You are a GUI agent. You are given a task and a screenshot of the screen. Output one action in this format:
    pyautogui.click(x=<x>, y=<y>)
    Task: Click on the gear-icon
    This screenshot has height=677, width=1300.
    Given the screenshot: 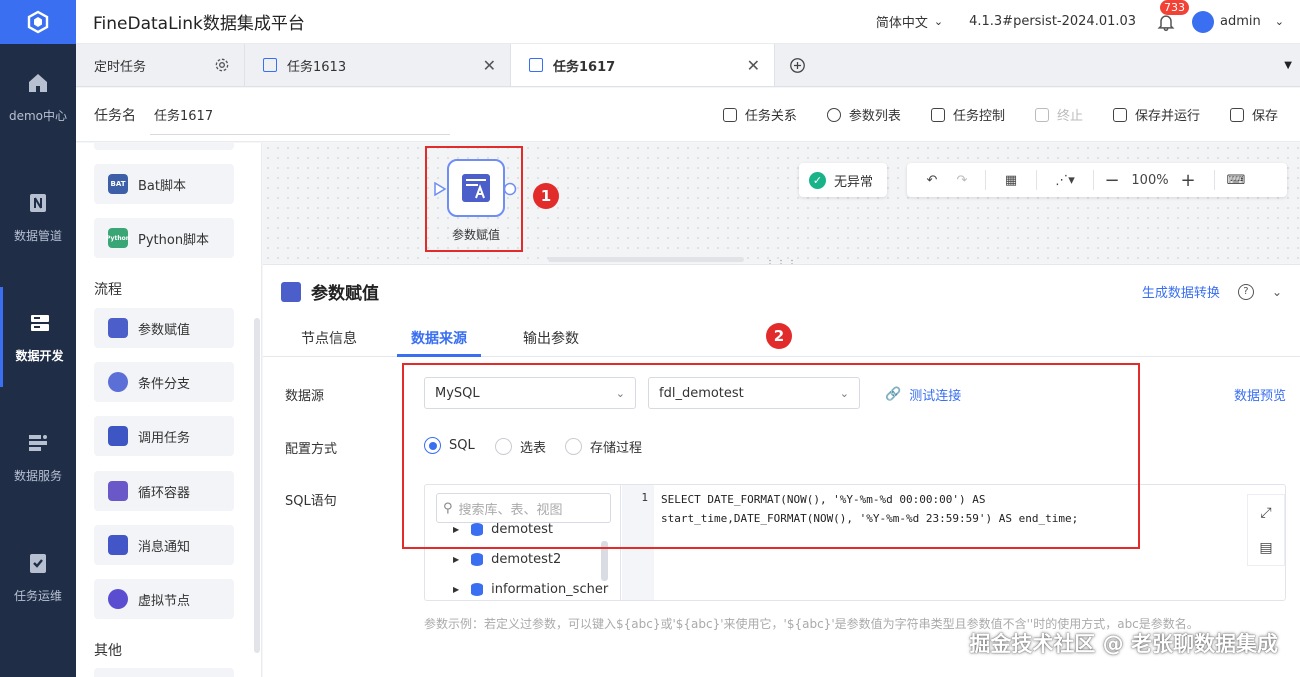 What is the action you would take?
    pyautogui.click(x=222, y=65)
    